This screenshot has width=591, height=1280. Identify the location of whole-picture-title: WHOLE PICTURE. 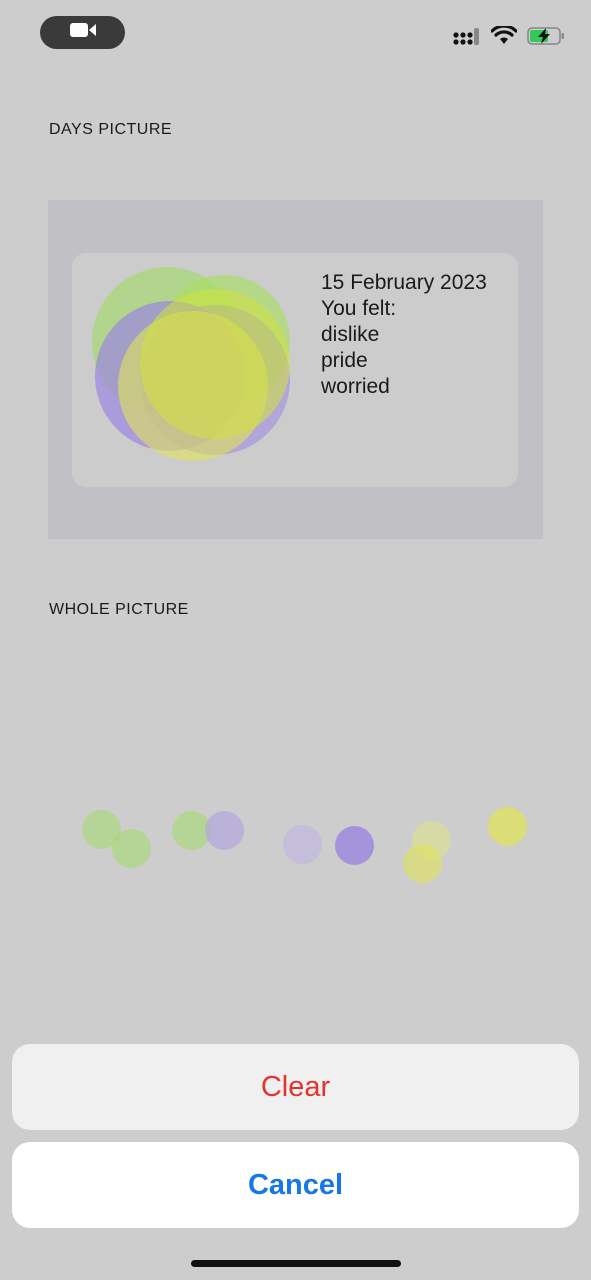
(119, 609).